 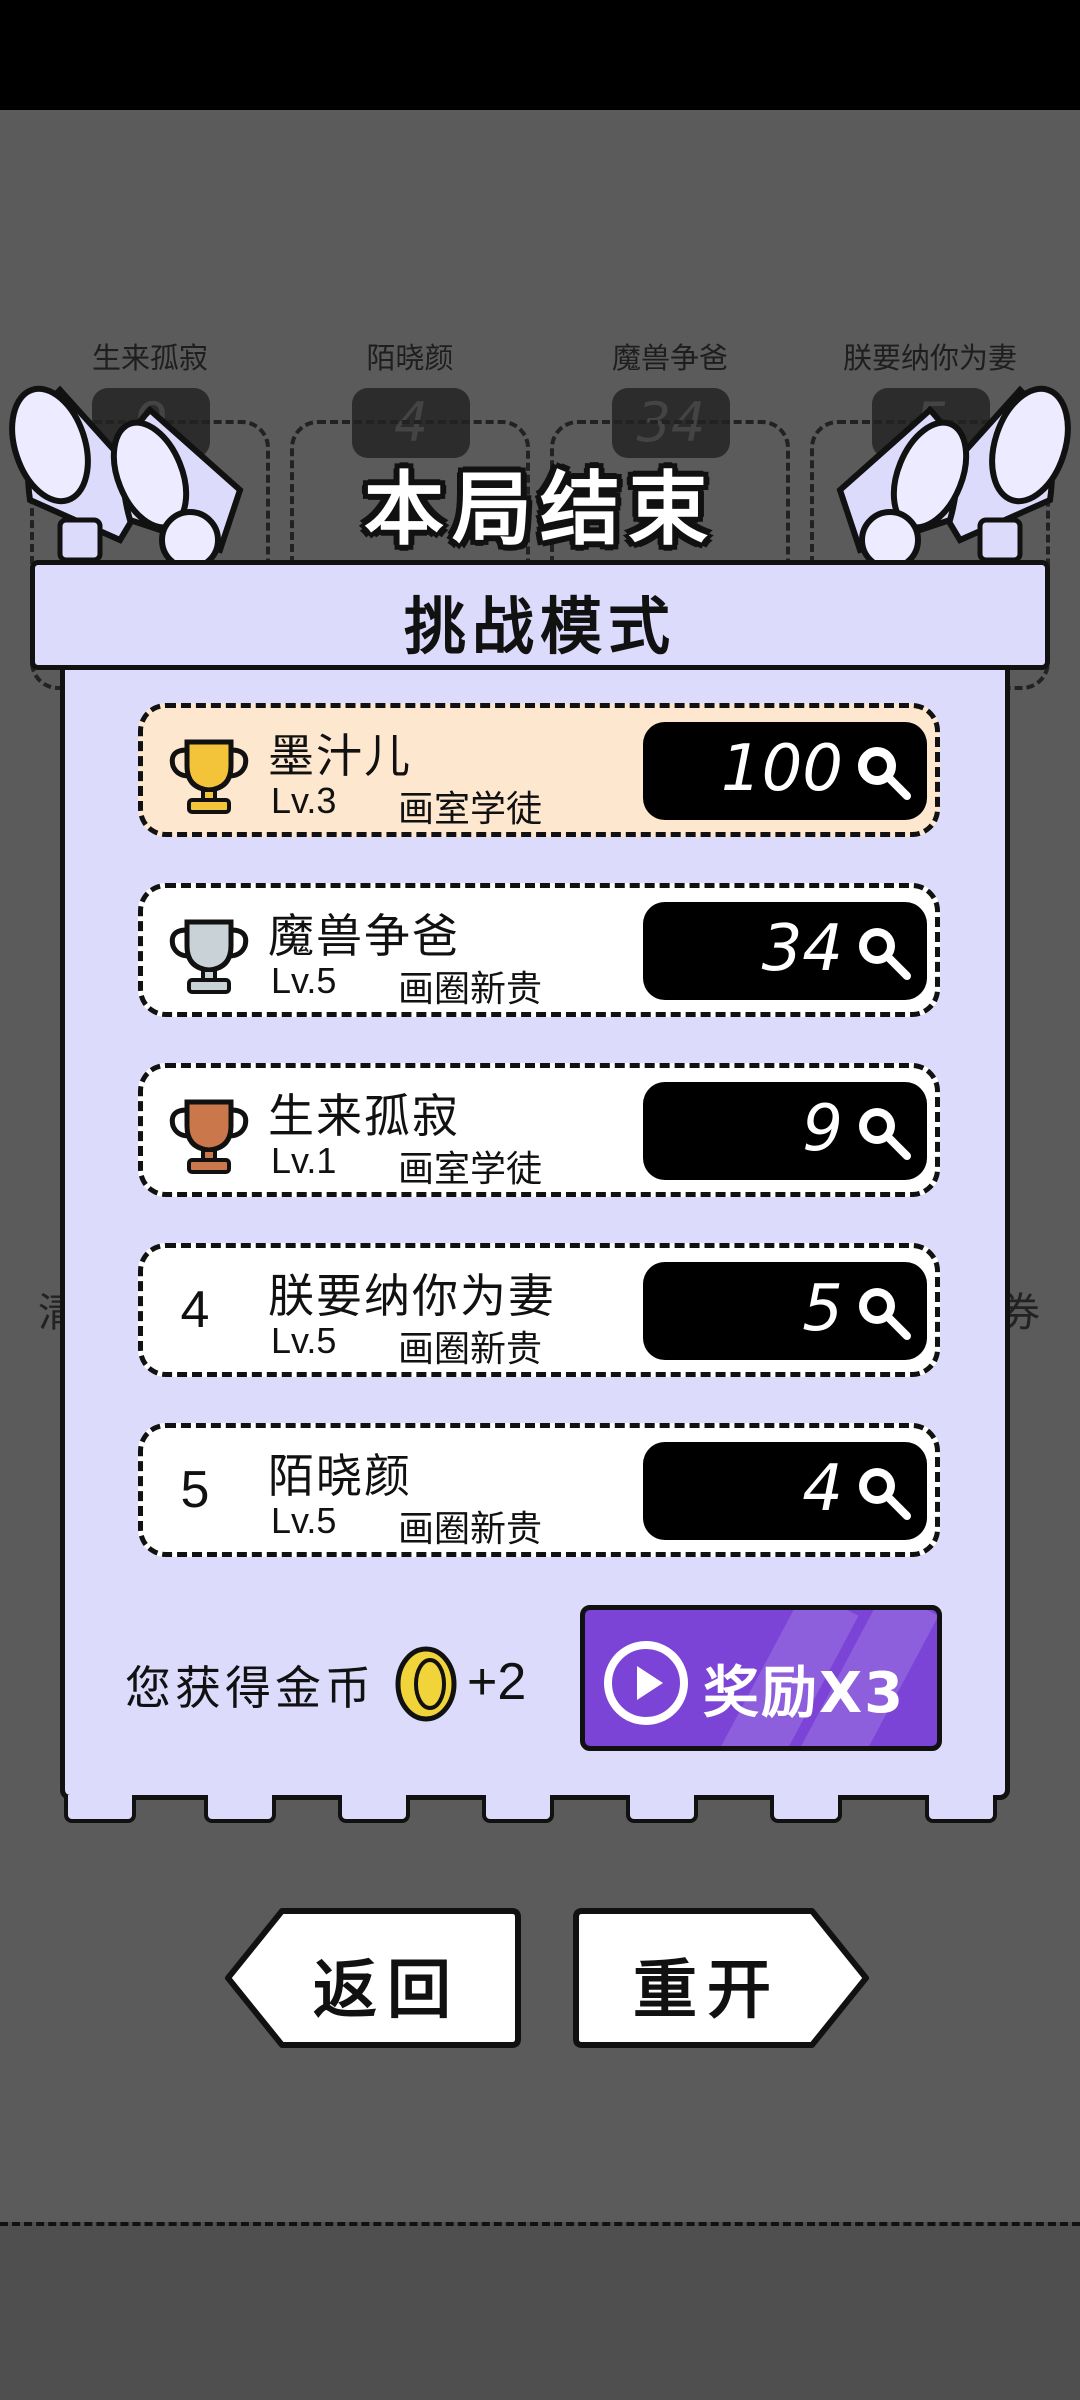 What do you see at coordinates (340, 1476) in the screenshot?
I see `player-name: 陌晓颜` at bounding box center [340, 1476].